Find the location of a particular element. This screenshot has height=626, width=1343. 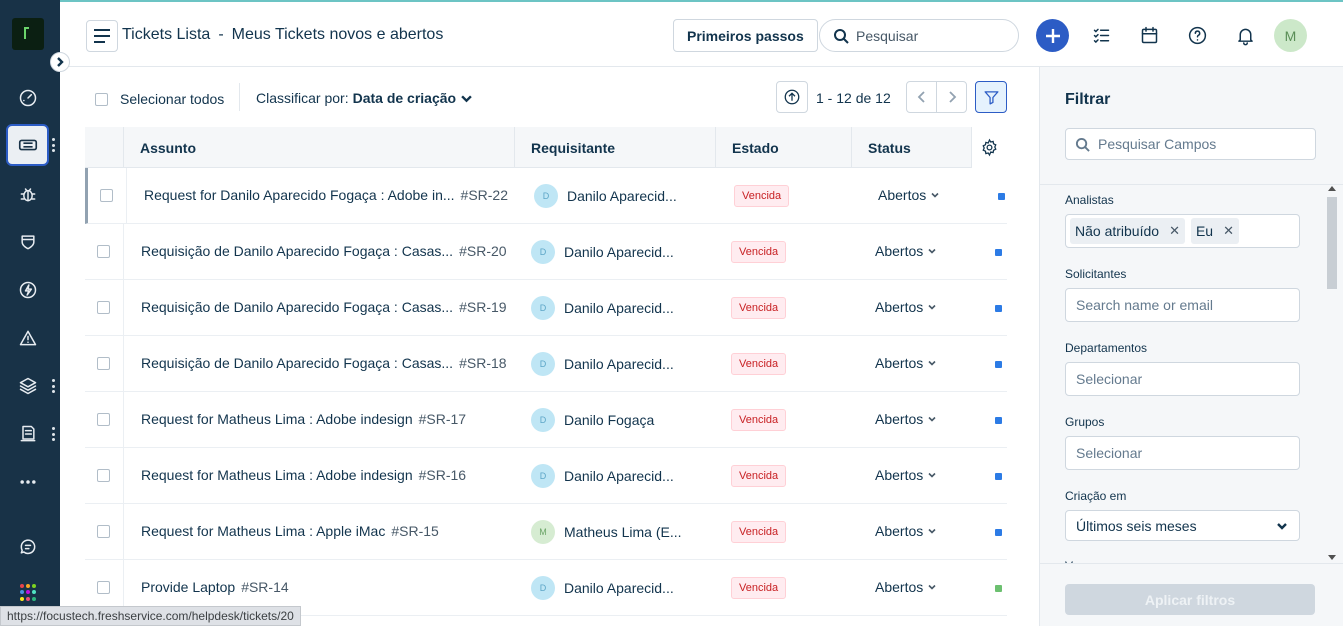

new-item-button is located at coordinates (1052, 35).